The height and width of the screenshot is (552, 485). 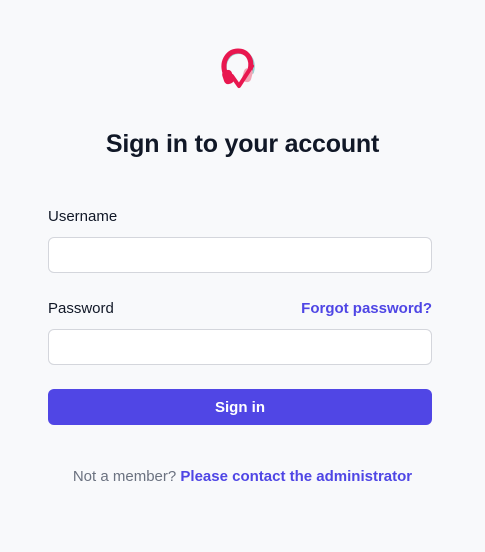 What do you see at coordinates (296, 476) in the screenshot?
I see `contact-admin-link: Please contact the administrator` at bounding box center [296, 476].